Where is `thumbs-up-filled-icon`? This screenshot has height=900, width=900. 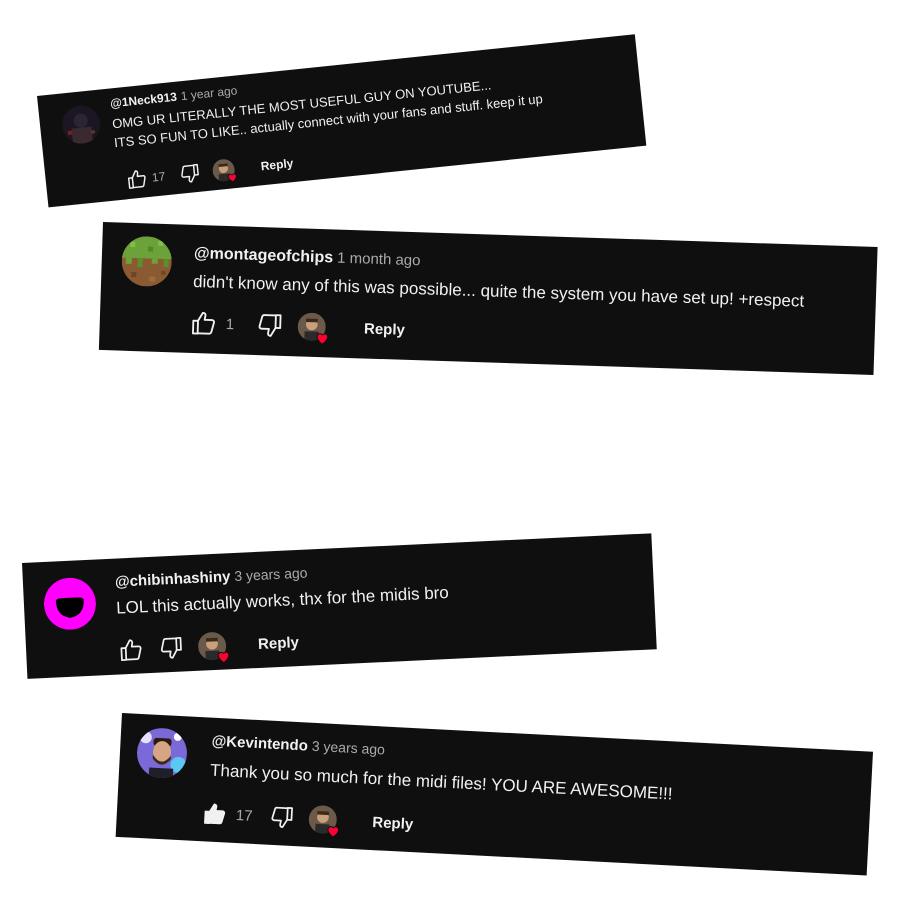
thumbs-up-filled-icon is located at coordinates (215, 814).